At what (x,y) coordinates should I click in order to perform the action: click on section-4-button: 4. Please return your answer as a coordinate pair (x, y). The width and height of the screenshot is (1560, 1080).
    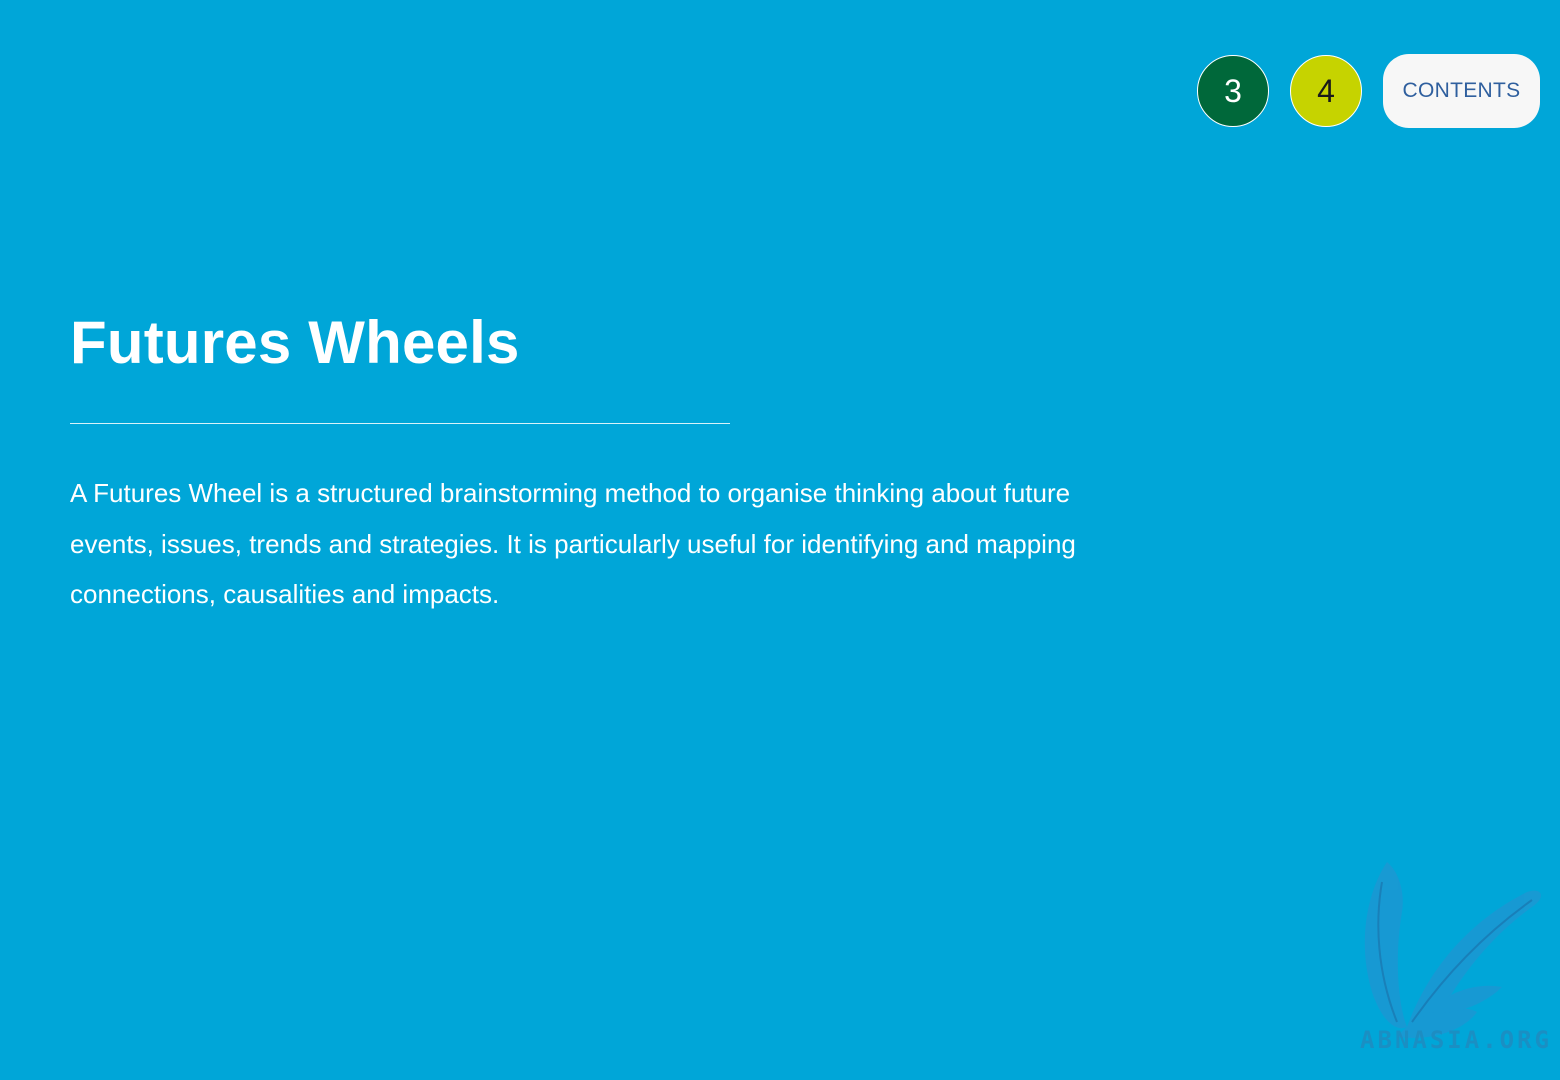
    Looking at the image, I should click on (1326, 91).